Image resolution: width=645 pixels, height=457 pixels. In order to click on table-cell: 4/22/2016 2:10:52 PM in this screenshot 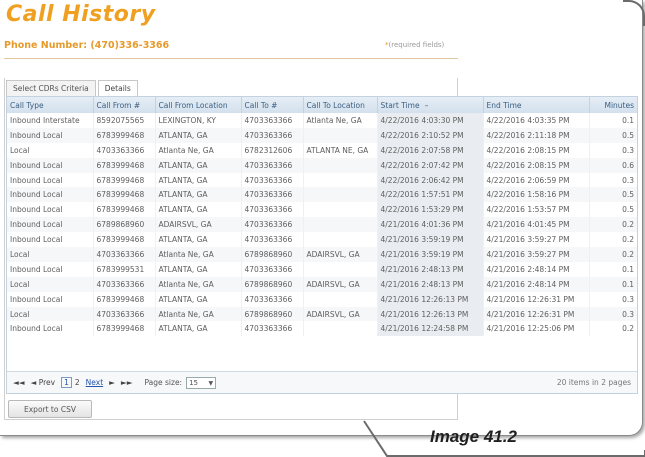, I will do `click(430, 135)`.